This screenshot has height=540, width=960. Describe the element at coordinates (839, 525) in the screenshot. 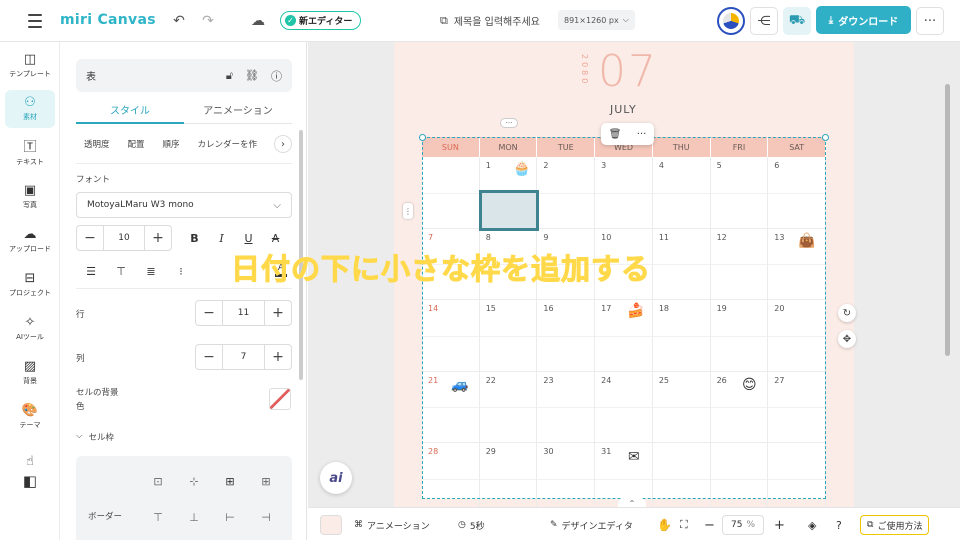

I see `help-circle-icon: ?` at that location.